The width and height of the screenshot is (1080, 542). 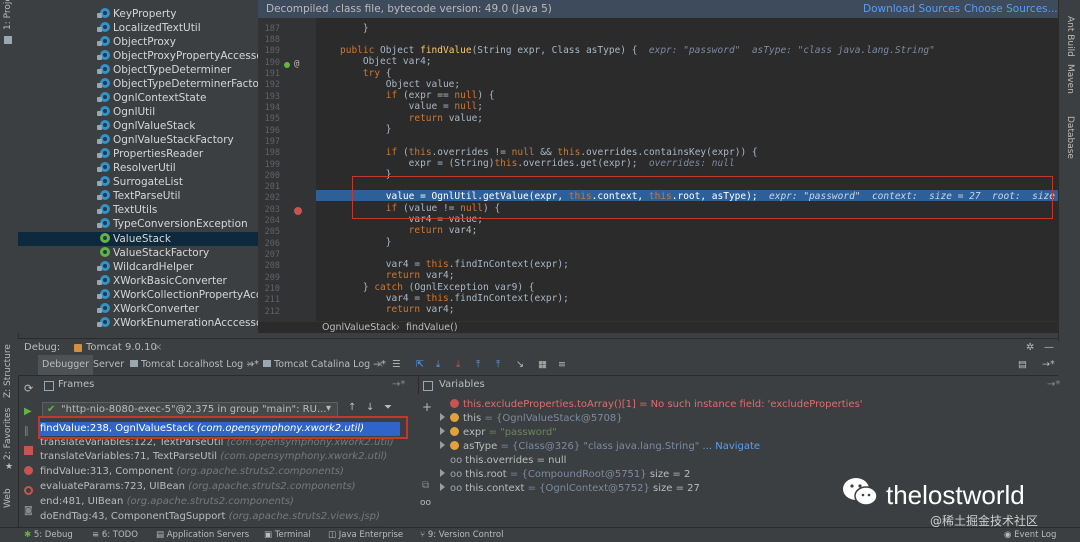 What do you see at coordinates (28, 470) in the screenshot?
I see `view-breakpoints-icon` at bounding box center [28, 470].